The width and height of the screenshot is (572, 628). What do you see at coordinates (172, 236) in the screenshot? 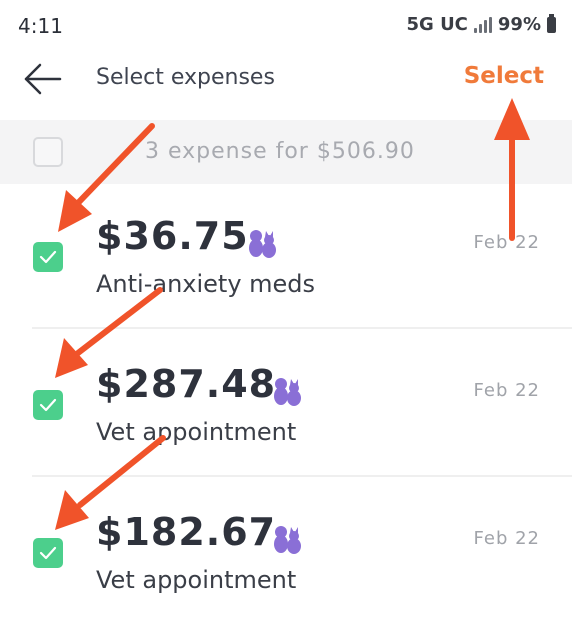
I see `expense-amount: $36.75` at bounding box center [172, 236].